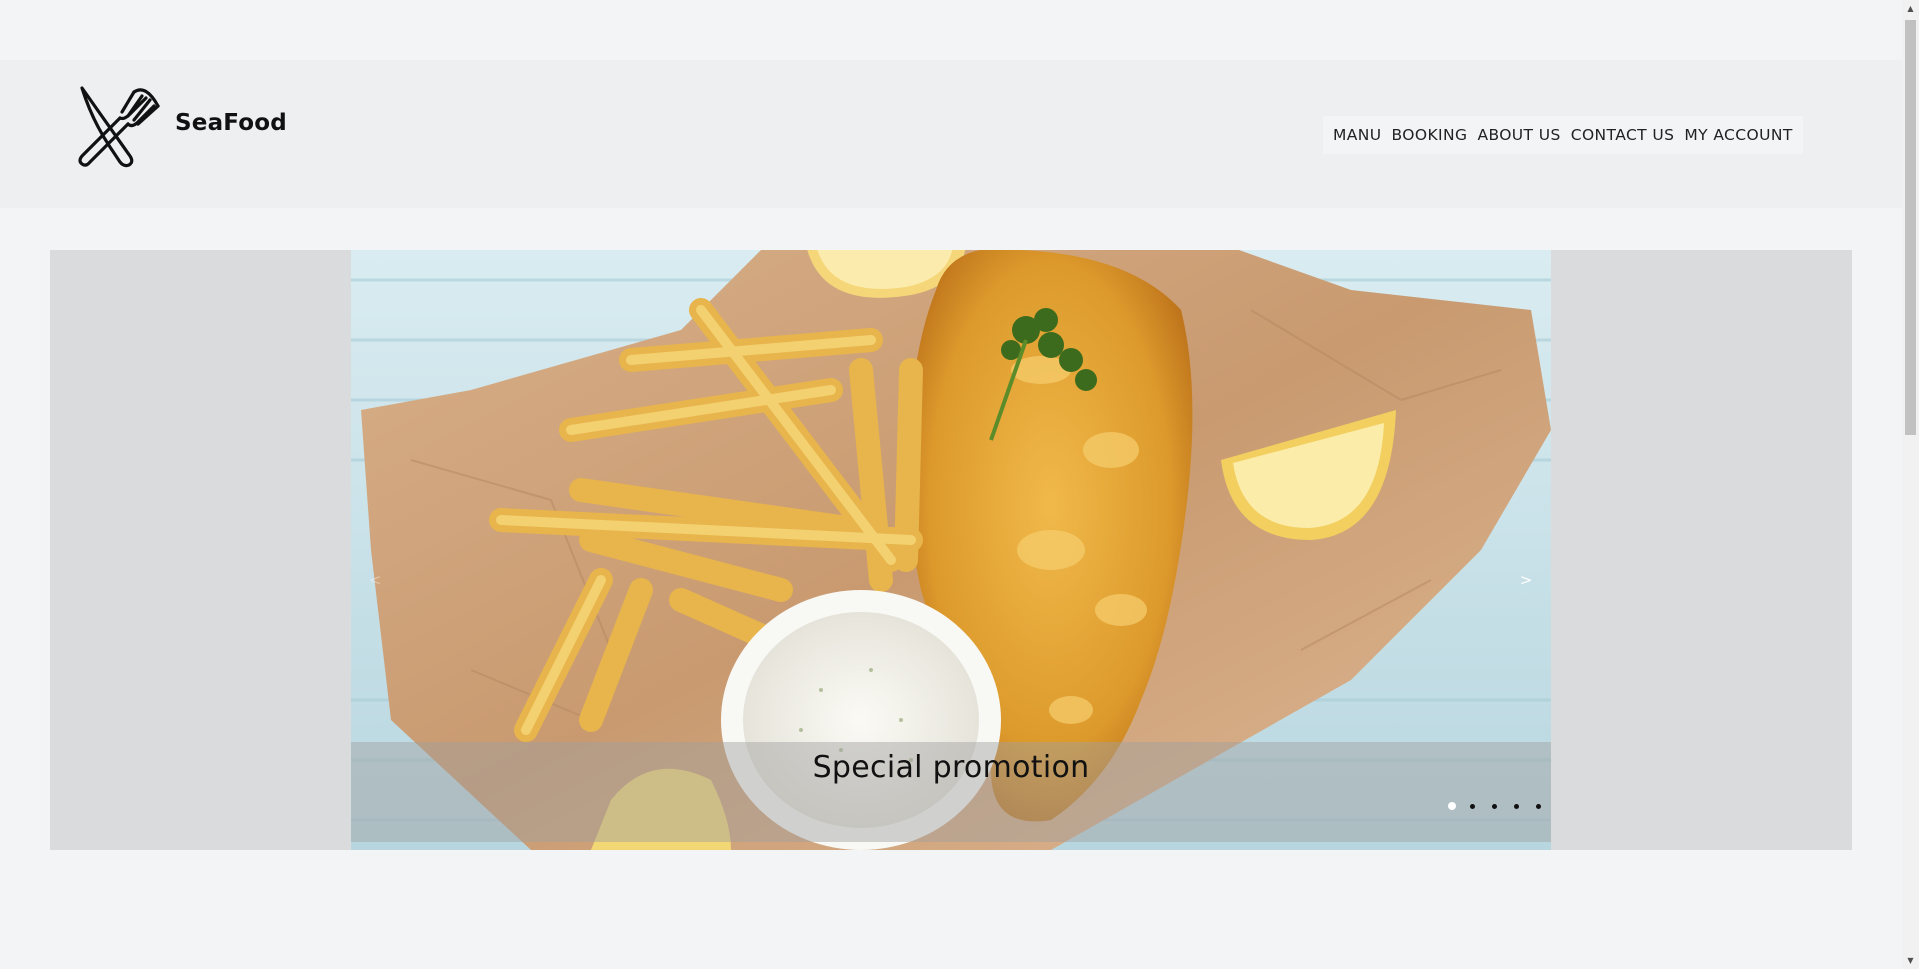 Image resolution: width=1919 pixels, height=969 pixels. What do you see at coordinates (1910, 8) in the screenshot?
I see `scroll-up-arrow-icon: ▲` at bounding box center [1910, 8].